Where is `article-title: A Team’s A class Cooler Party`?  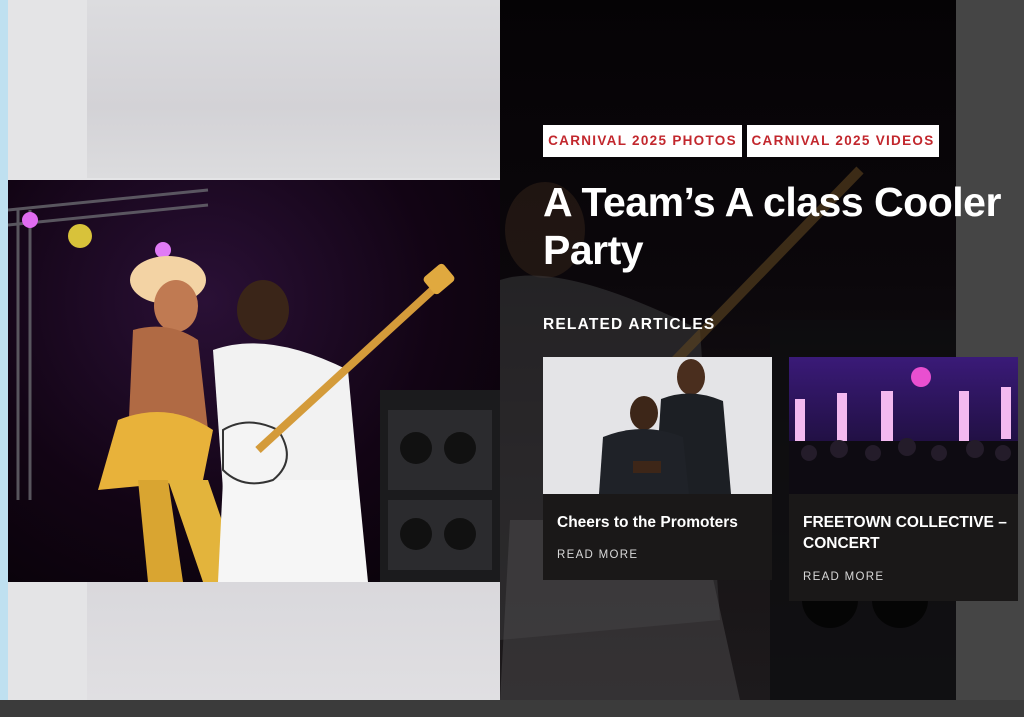 article-title: A Team’s A class Cooler Party is located at coordinates (772, 226).